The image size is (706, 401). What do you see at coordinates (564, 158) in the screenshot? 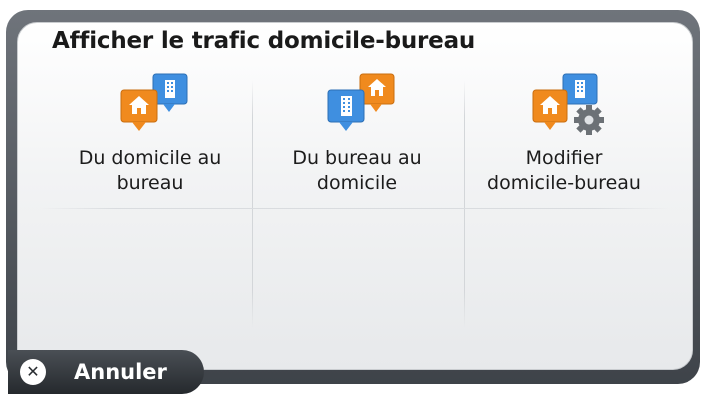
I see `option-label-line: Modifier` at bounding box center [564, 158].